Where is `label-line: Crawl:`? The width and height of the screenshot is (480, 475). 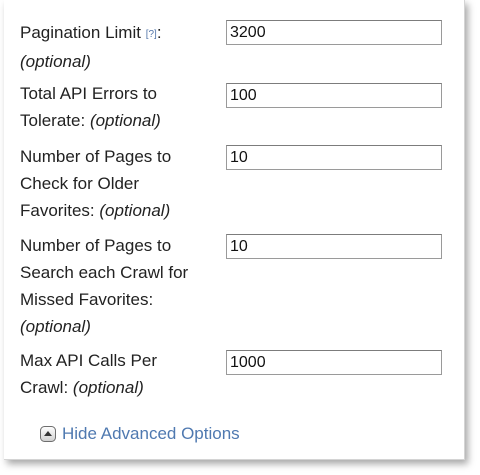
label-line: Crawl: is located at coordinates (44, 387).